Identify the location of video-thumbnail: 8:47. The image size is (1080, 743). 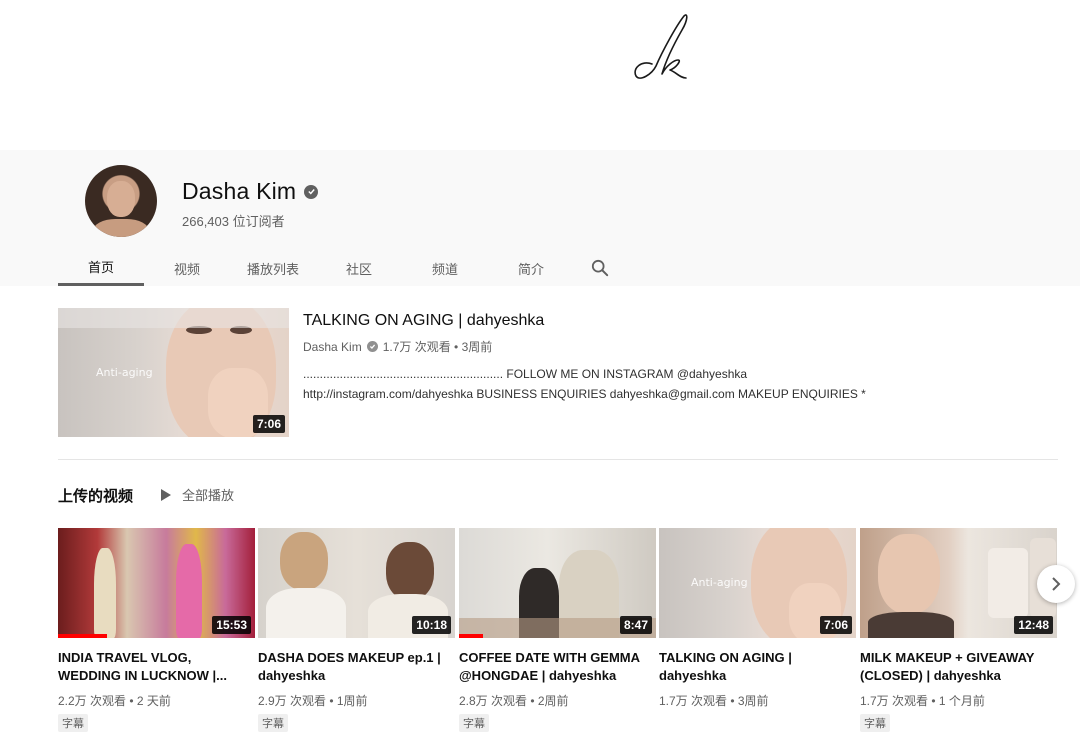
(557, 583).